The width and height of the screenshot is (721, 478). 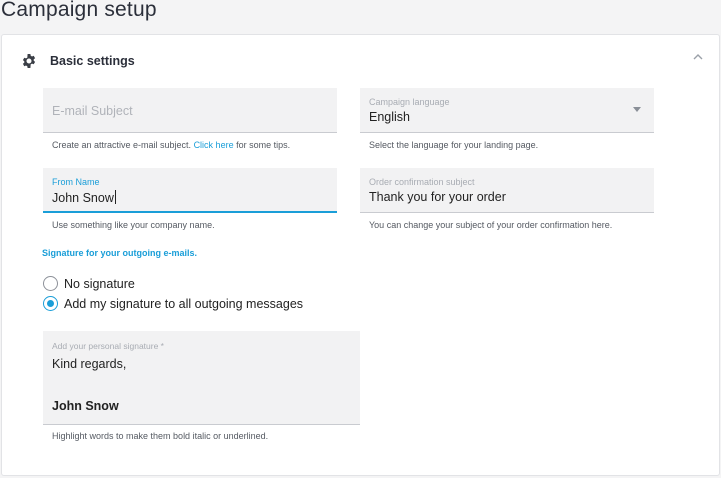 What do you see at coordinates (76, 182) in the screenshot?
I see `from-name-label: From Name` at bounding box center [76, 182].